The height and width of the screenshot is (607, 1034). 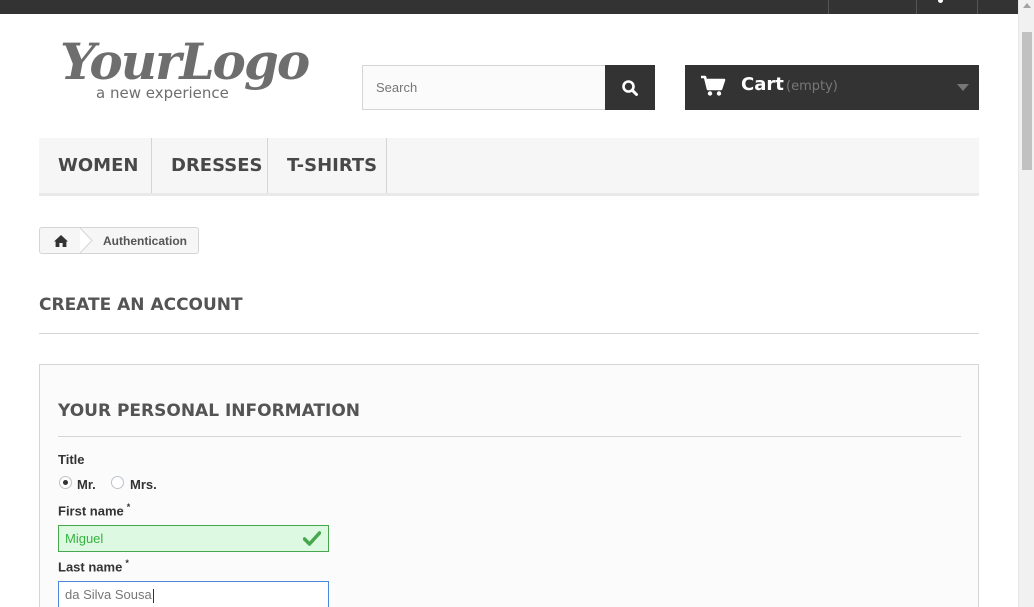 I want to click on breadcrumb: Authentication, so click(x=119, y=240).